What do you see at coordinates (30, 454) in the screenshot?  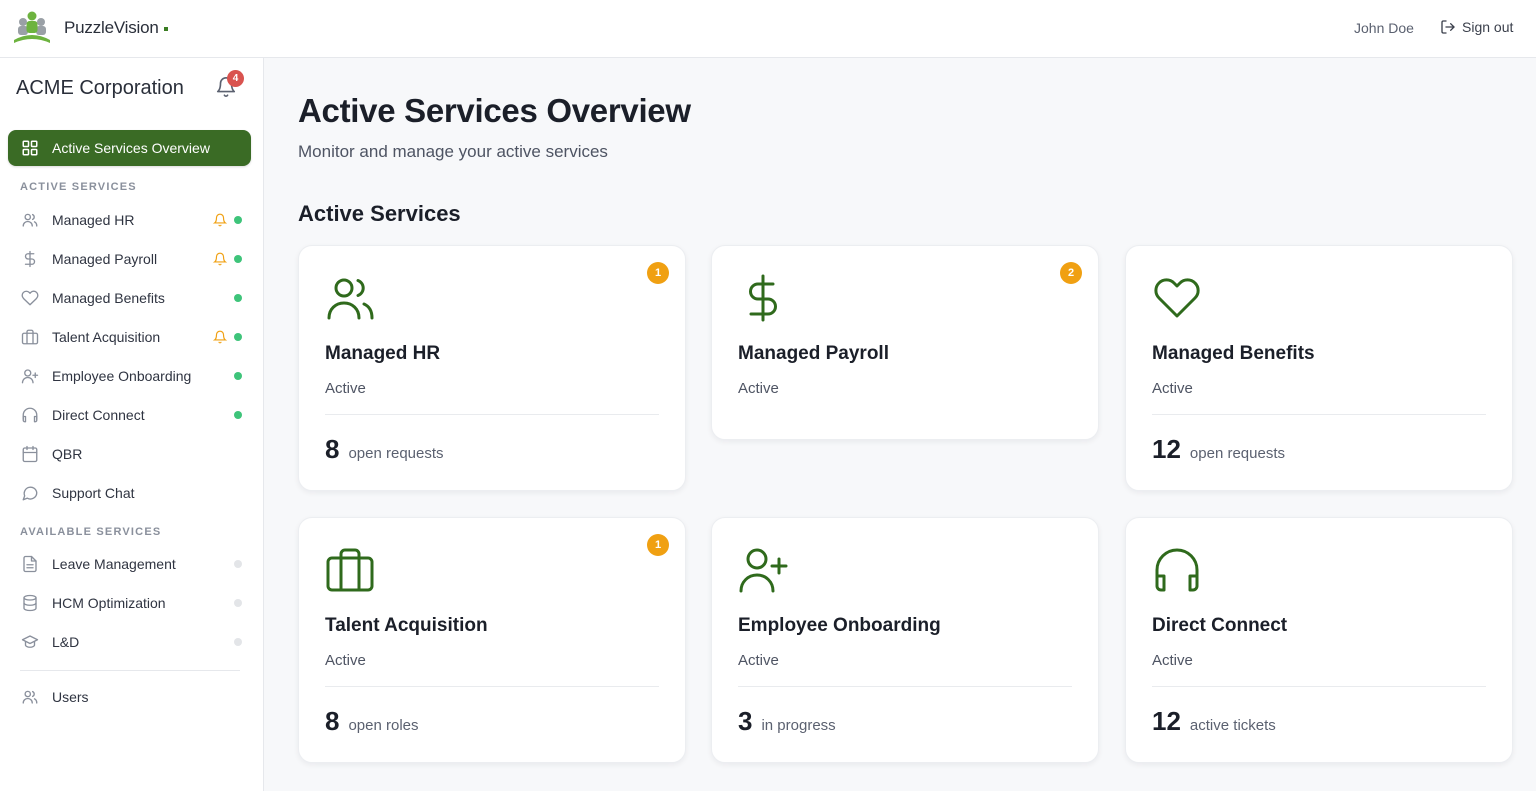 I see `calendar-icon` at bounding box center [30, 454].